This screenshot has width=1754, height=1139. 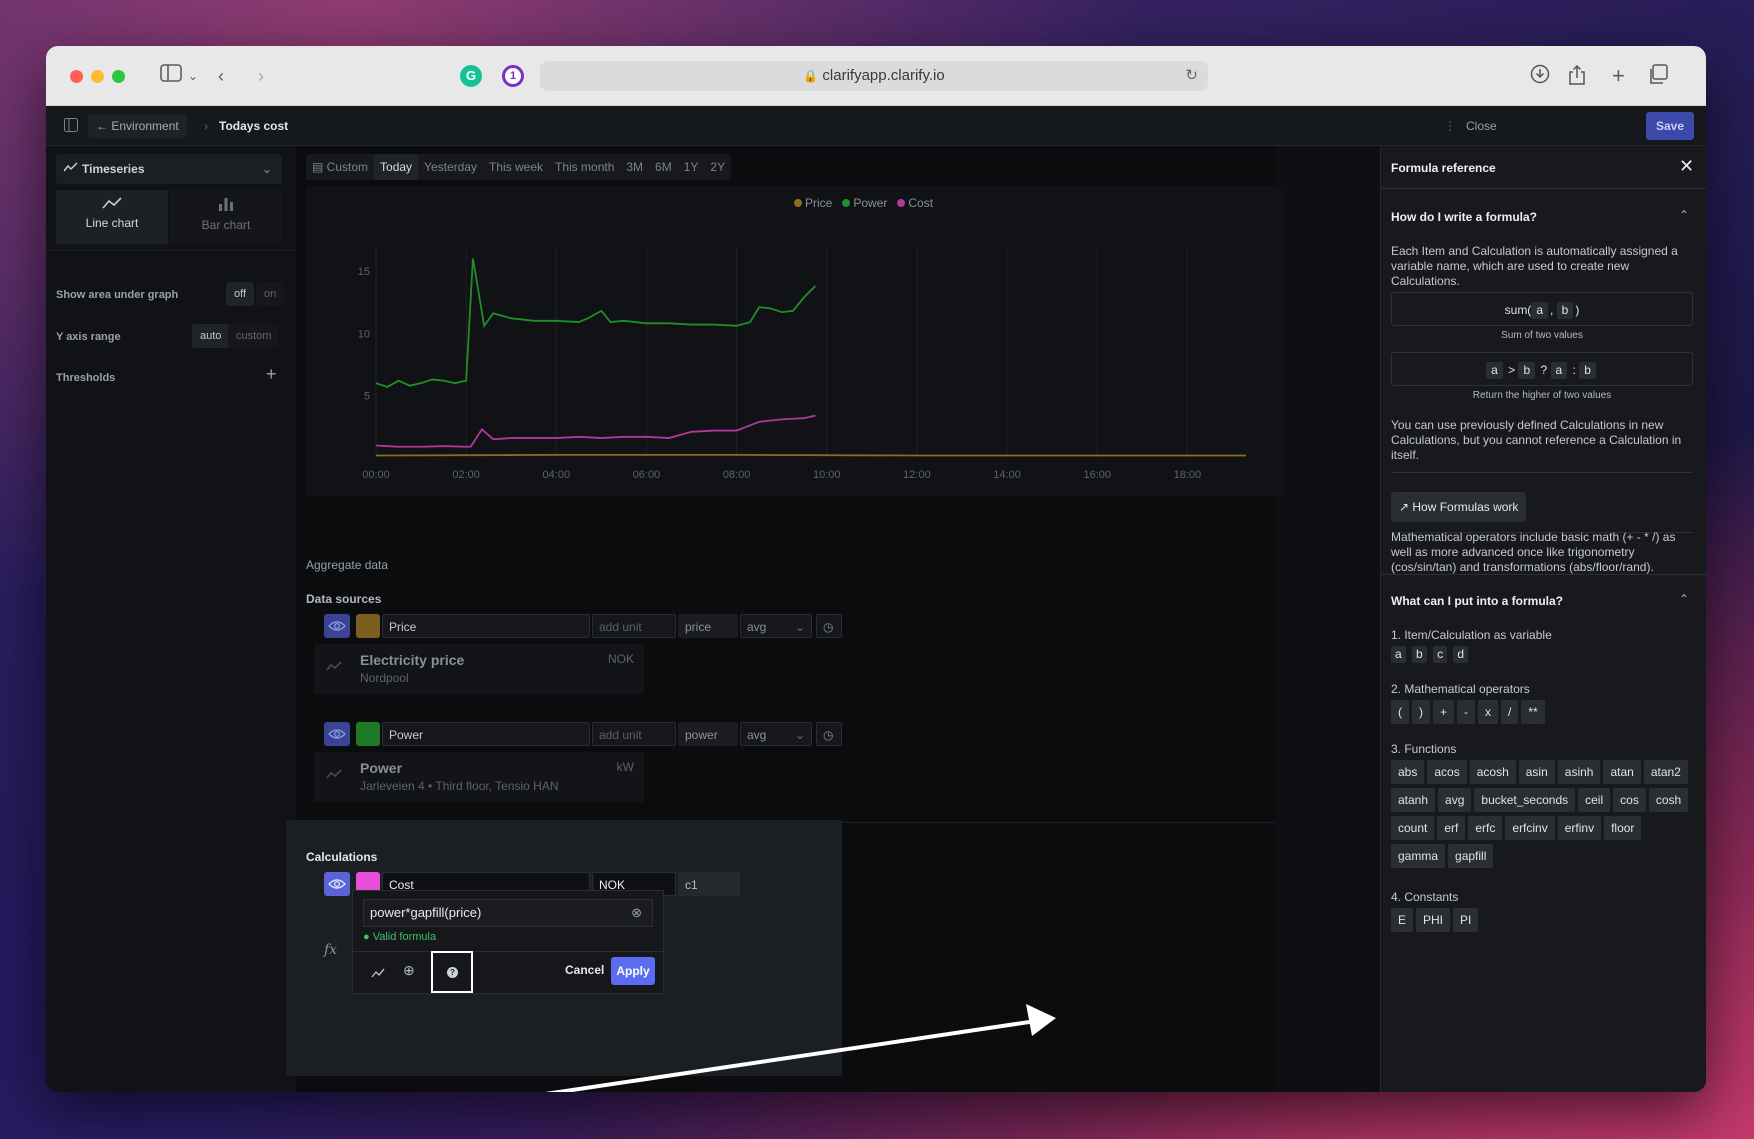 I want to click on range-tab-2y: 2Y, so click(x=717, y=167).